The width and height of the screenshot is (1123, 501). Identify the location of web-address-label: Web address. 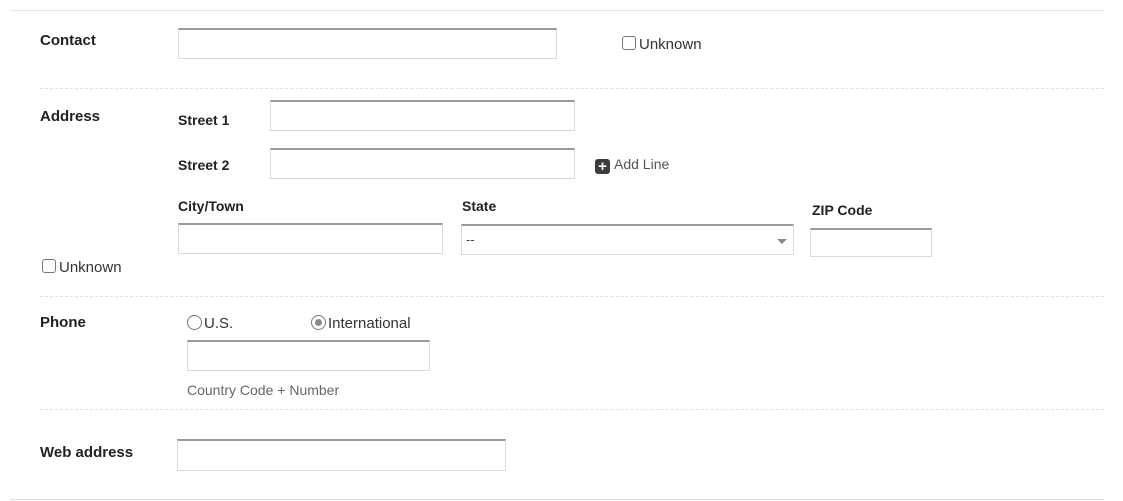
(87, 452).